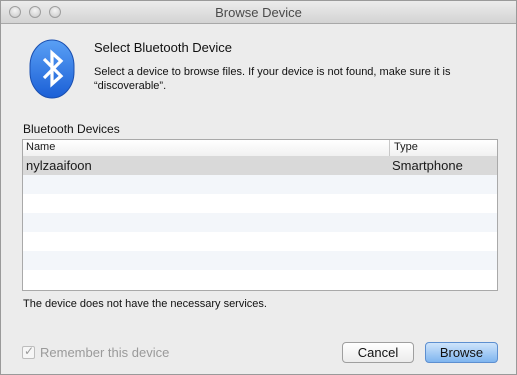  I want to click on remember-device-checkbox: ✓ Remember this device, so click(96, 352).